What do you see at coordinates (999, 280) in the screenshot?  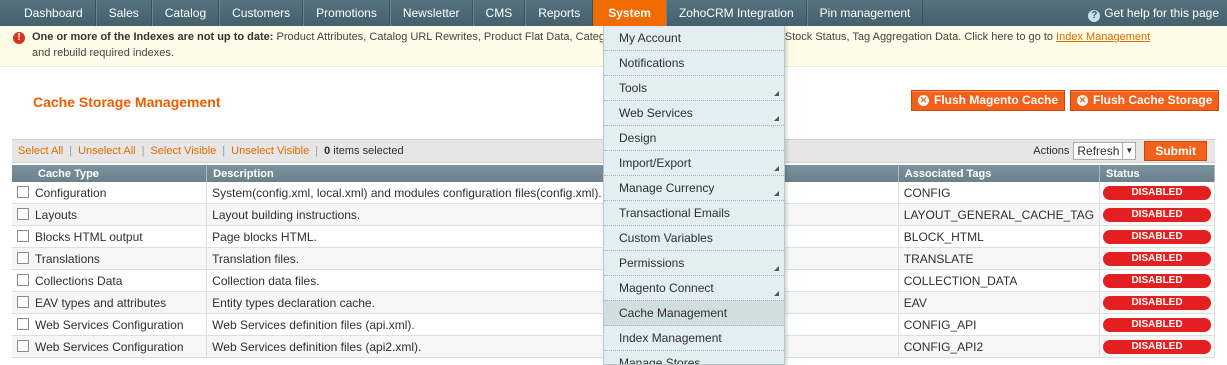 I see `cache-tags: COLLECTION_DATA` at bounding box center [999, 280].